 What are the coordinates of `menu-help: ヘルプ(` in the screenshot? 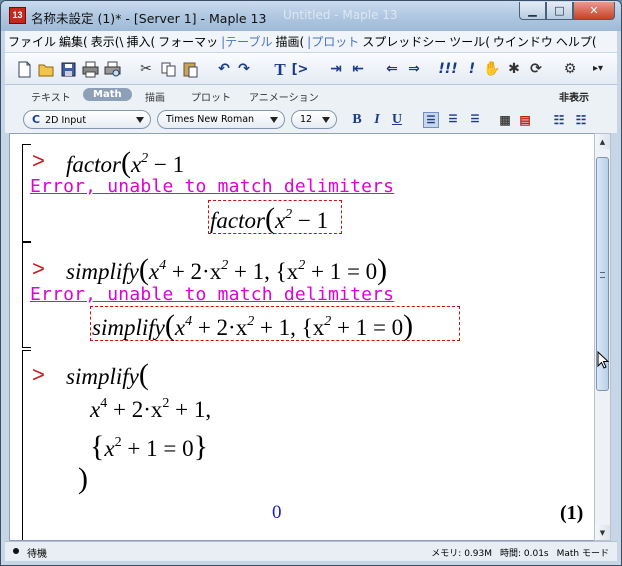 It's located at (575, 41).